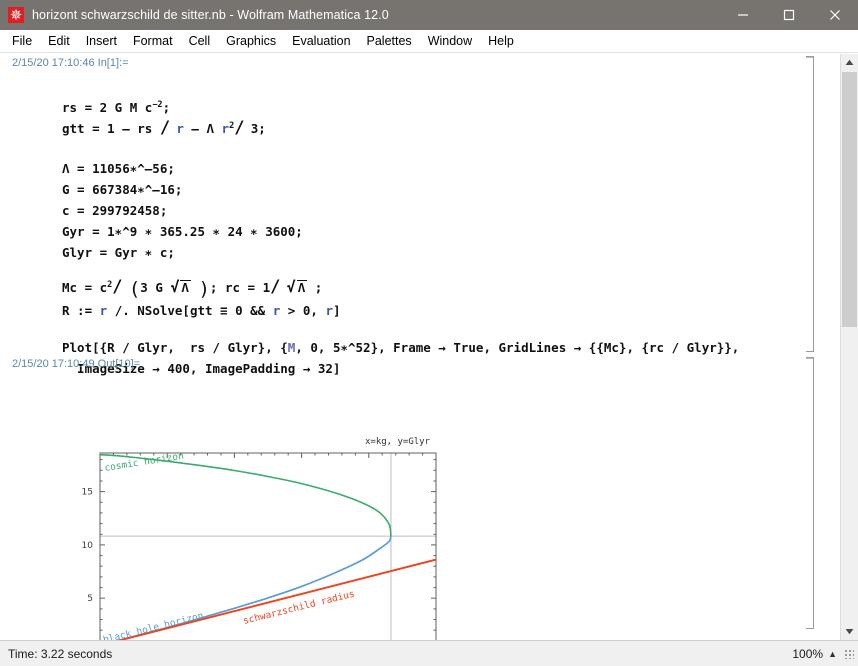 This screenshot has width=858, height=666. What do you see at coordinates (90, 599) in the screenshot?
I see `y-tick-label-5: 5` at bounding box center [90, 599].